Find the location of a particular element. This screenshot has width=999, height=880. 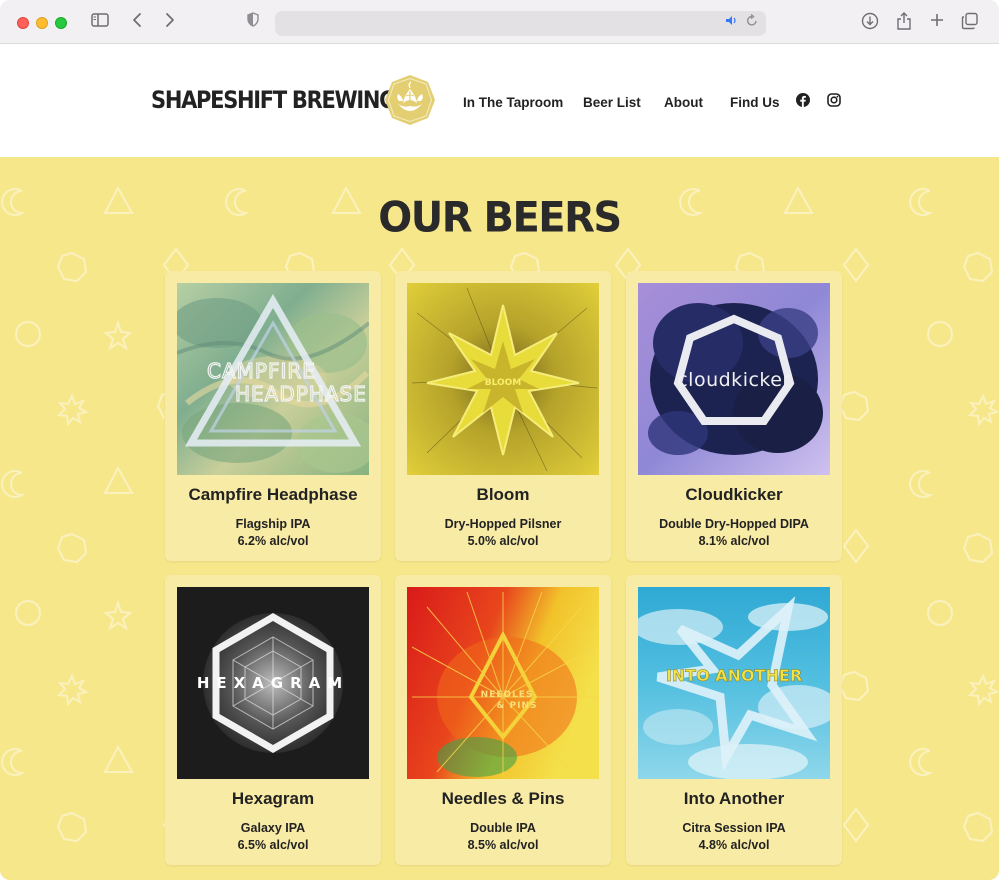

beer-style: Double IPA is located at coordinates (503, 828).